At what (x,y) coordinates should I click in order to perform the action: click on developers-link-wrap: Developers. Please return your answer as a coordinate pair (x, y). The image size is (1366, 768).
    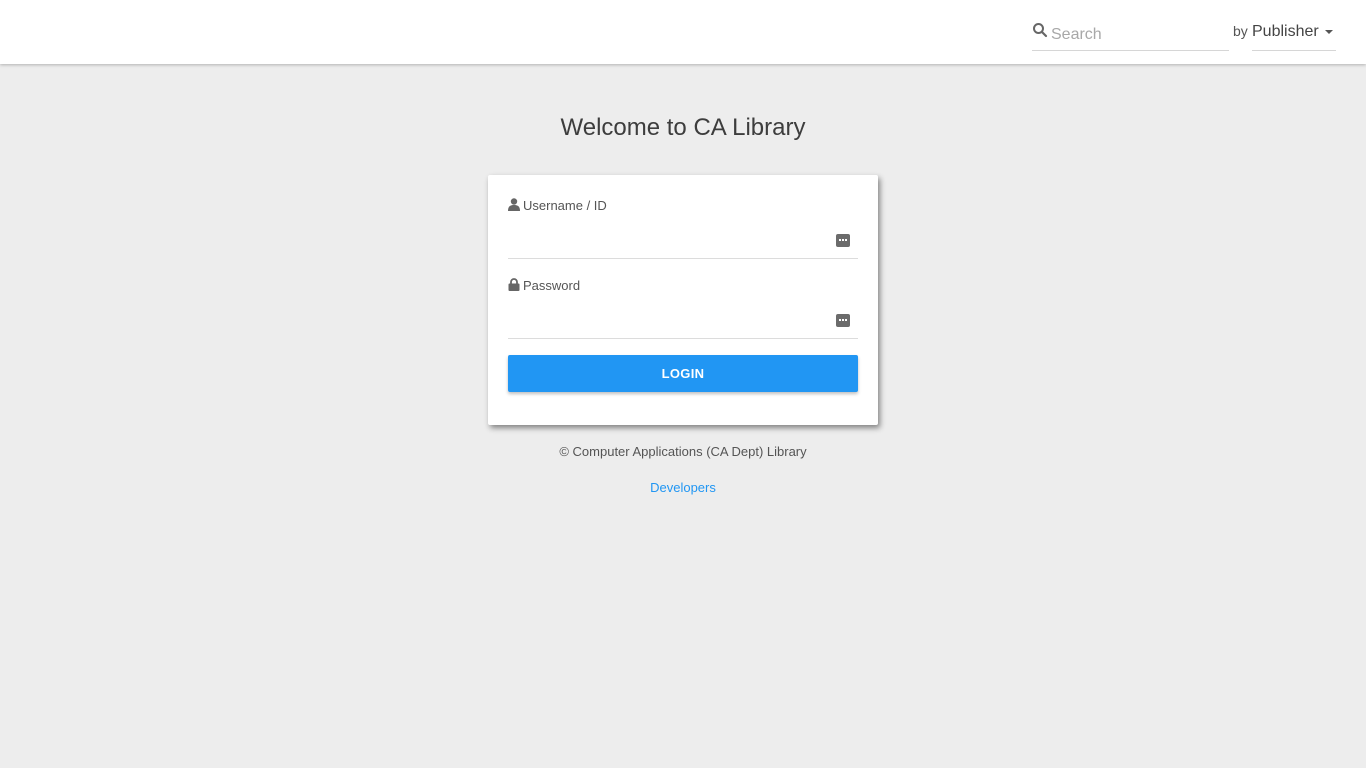
    Looking at the image, I should click on (683, 487).